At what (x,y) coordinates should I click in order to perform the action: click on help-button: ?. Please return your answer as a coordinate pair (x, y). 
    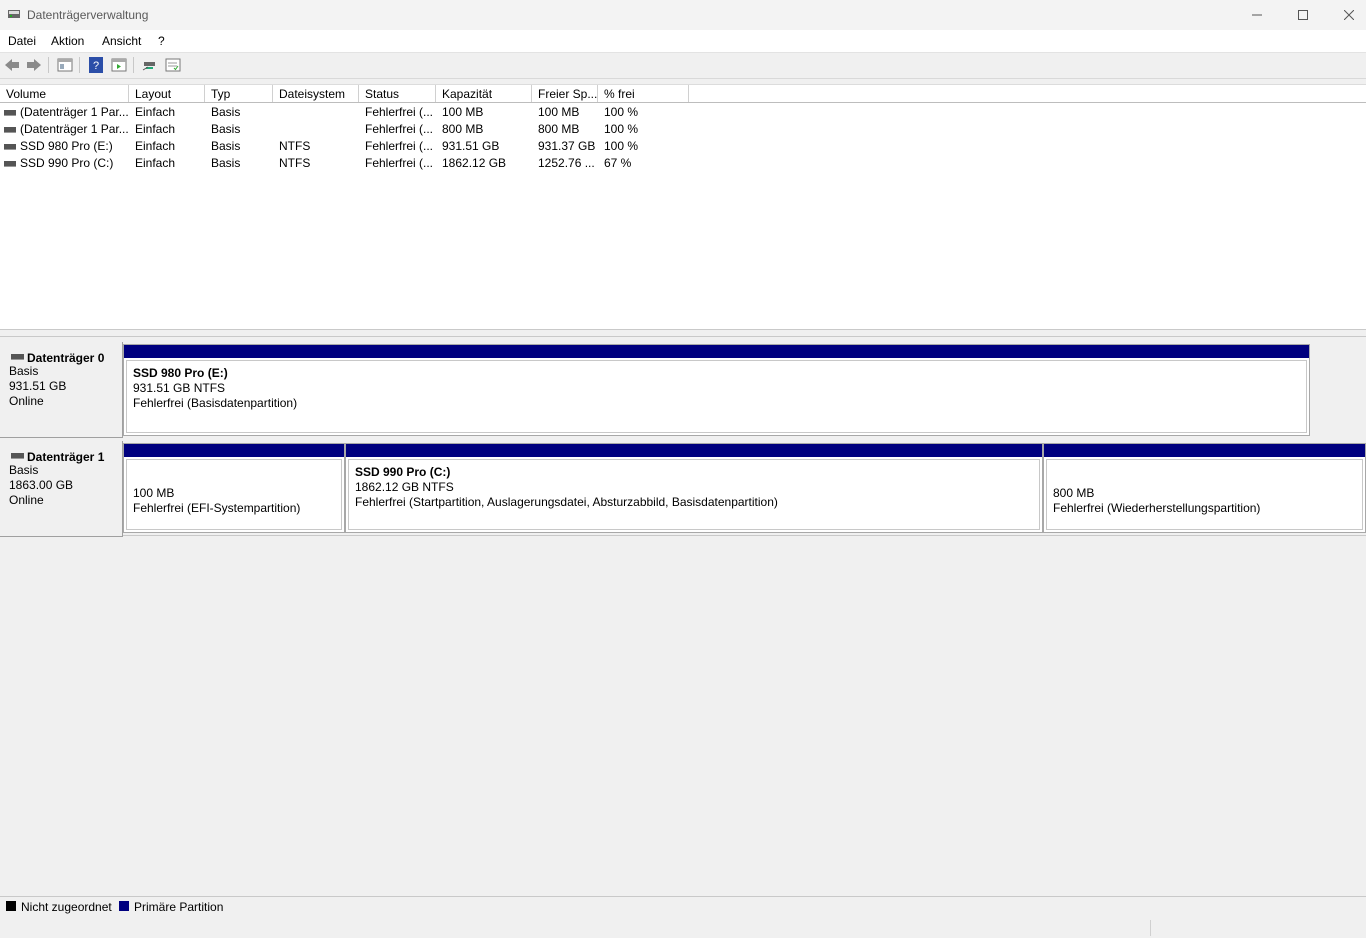
    Looking at the image, I should click on (96, 65).